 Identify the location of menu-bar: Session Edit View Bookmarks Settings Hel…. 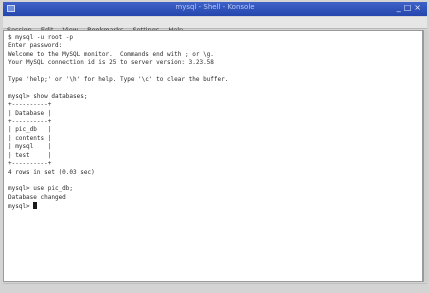
(215, 25).